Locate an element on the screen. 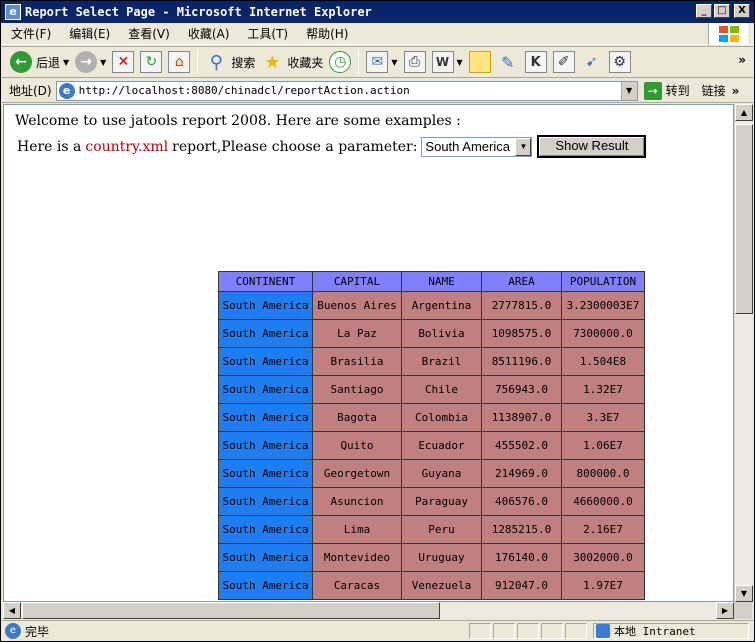 Image resolution: width=755 pixels, height=642 pixels. messenger-icon: ✎ is located at coordinates (507, 62).